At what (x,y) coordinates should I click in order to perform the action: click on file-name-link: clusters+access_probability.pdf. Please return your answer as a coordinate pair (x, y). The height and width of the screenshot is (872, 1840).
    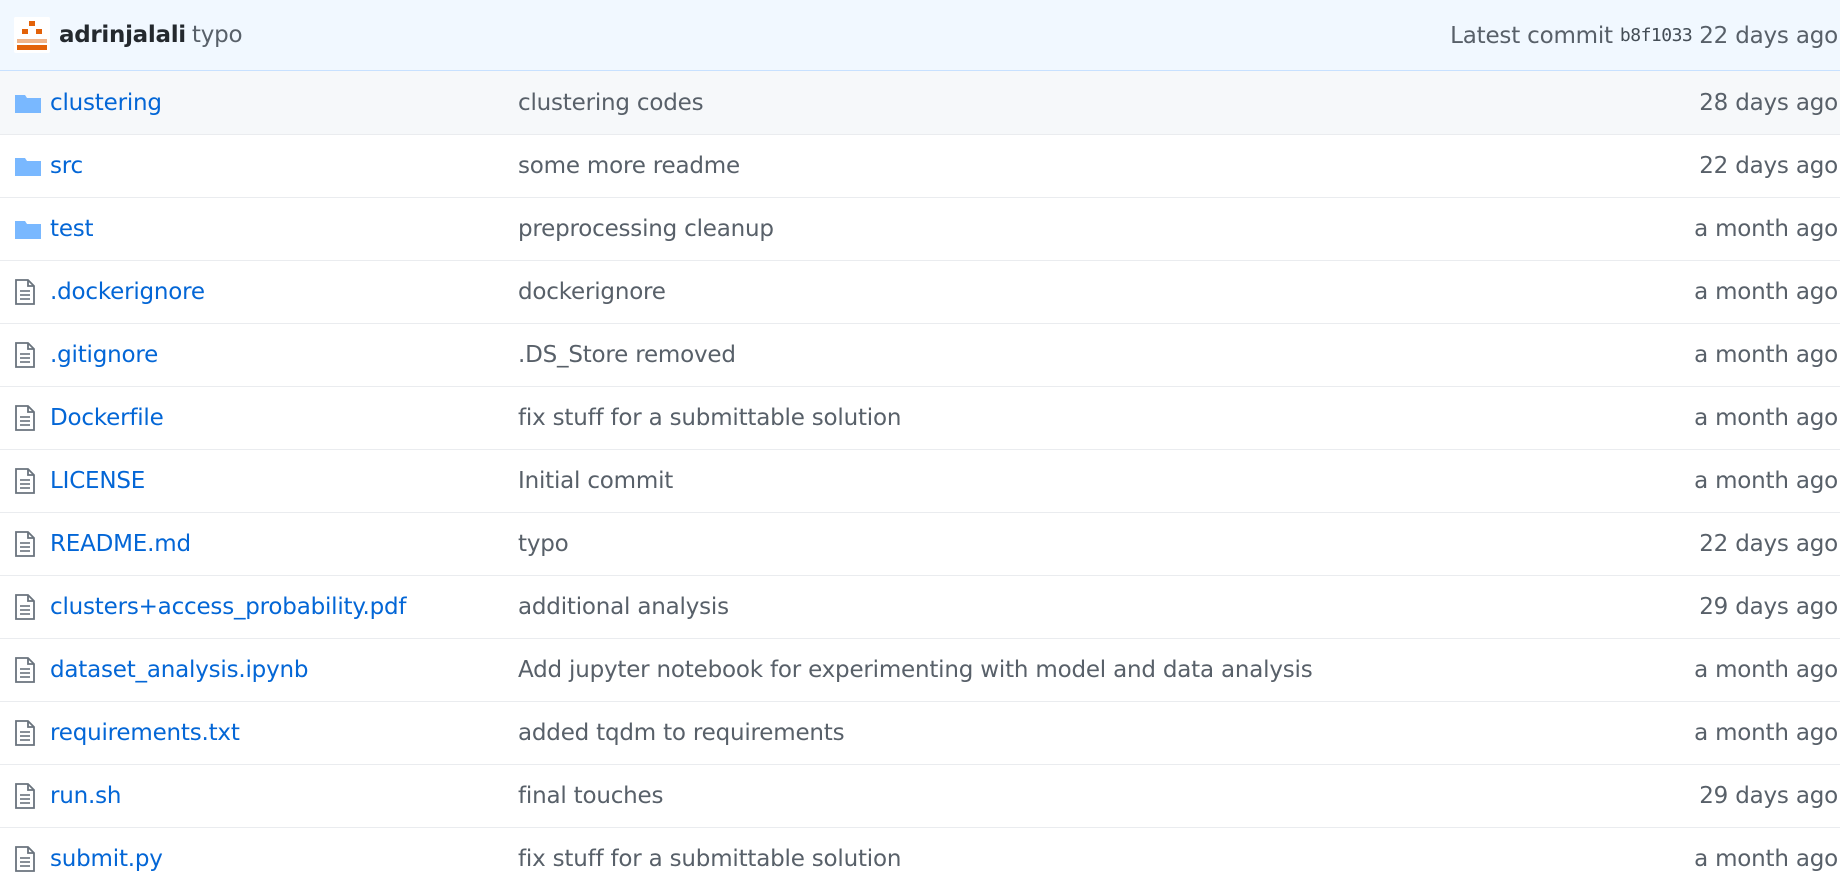
    Looking at the image, I should click on (284, 607).